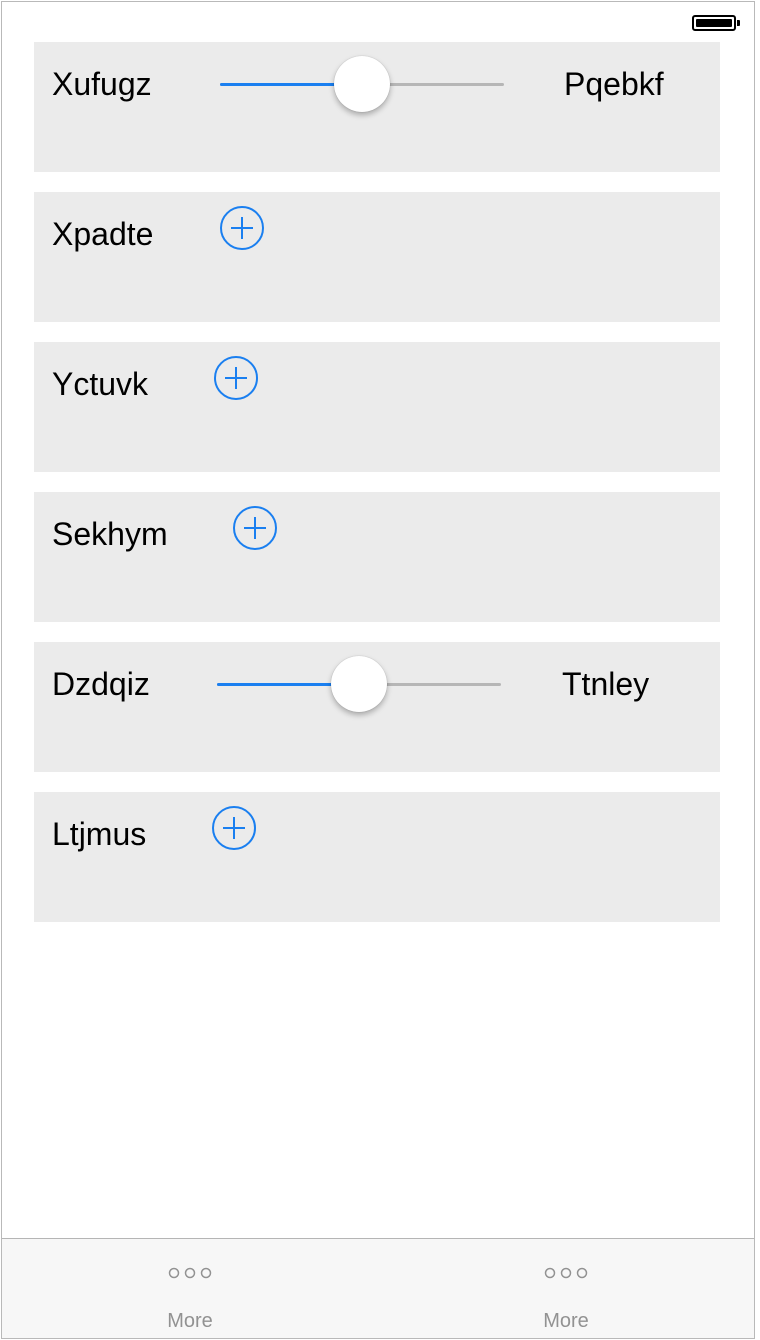 Image resolution: width=760 pixels, height=1340 pixels. I want to click on row-label: Ltjmus, so click(99, 834).